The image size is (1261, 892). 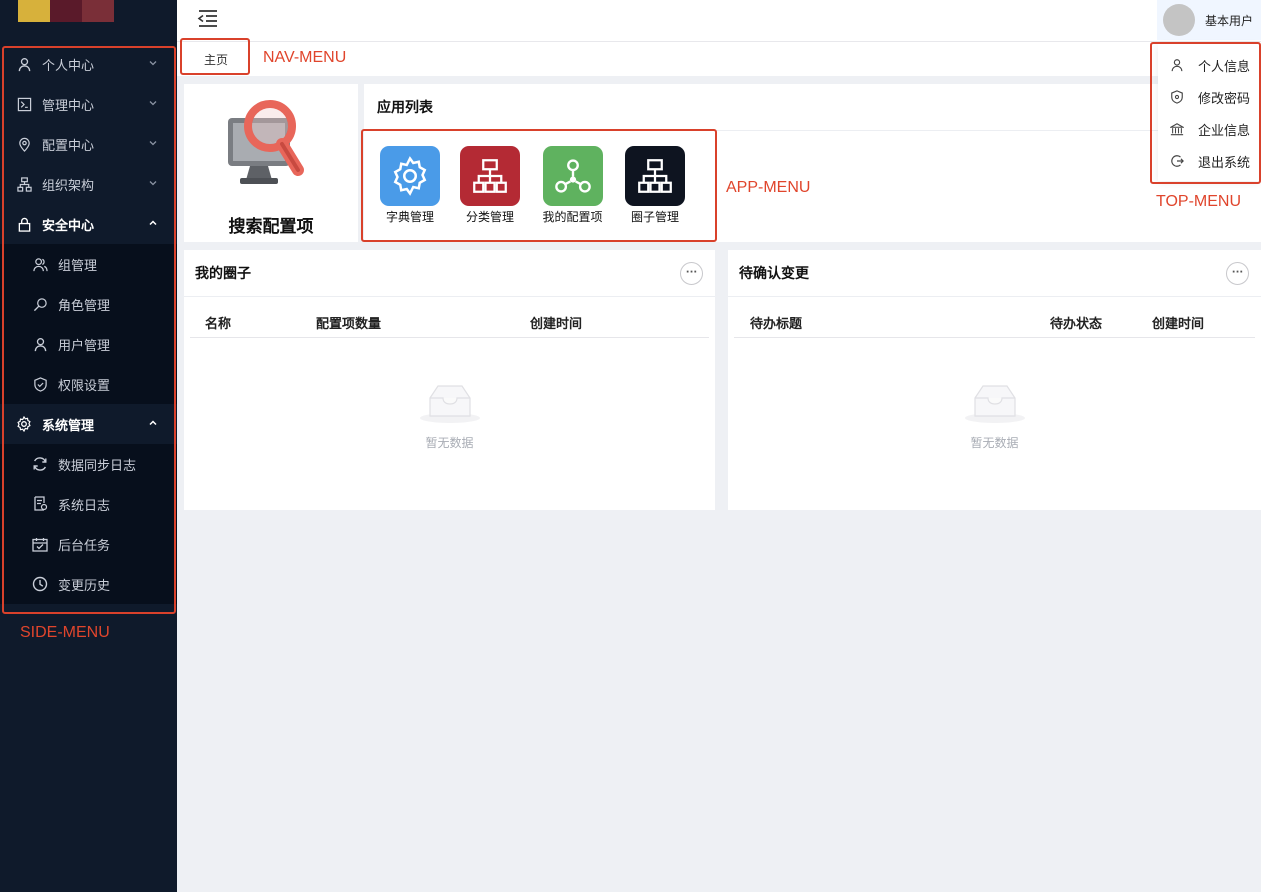 What do you see at coordinates (1199, 201) in the screenshot?
I see `top-menu-annotation-label: TOP-MENU` at bounding box center [1199, 201].